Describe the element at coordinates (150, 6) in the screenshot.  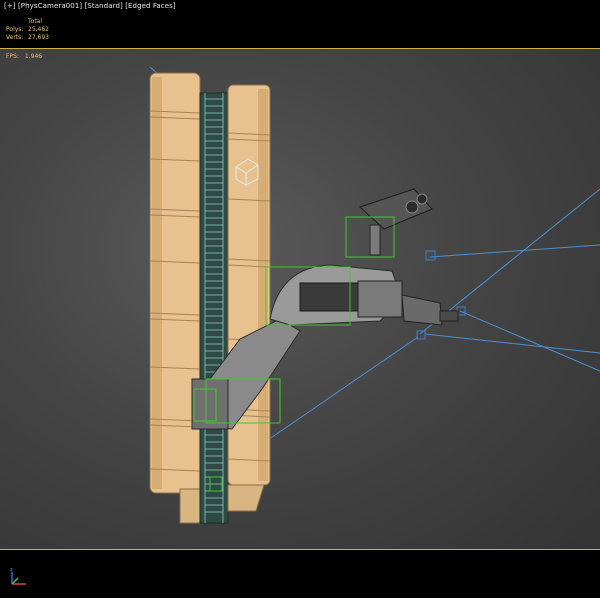
I see `edges-selector: [Edged Faces]` at that location.